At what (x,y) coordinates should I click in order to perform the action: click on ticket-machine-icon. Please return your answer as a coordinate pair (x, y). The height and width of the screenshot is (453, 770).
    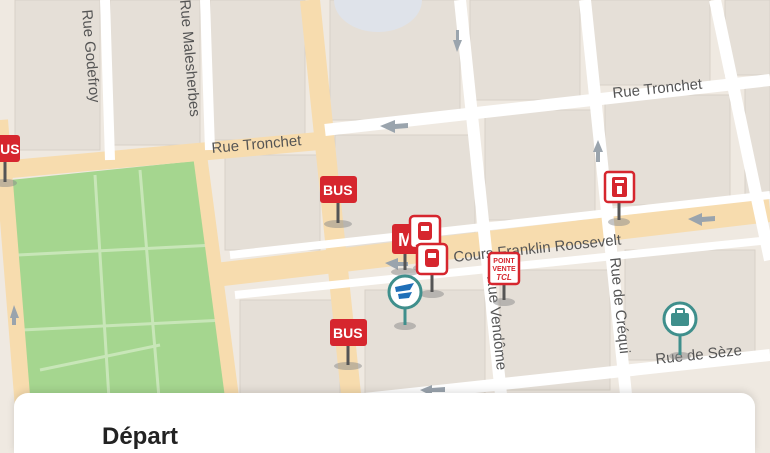
    Looking at the image, I should click on (619, 187).